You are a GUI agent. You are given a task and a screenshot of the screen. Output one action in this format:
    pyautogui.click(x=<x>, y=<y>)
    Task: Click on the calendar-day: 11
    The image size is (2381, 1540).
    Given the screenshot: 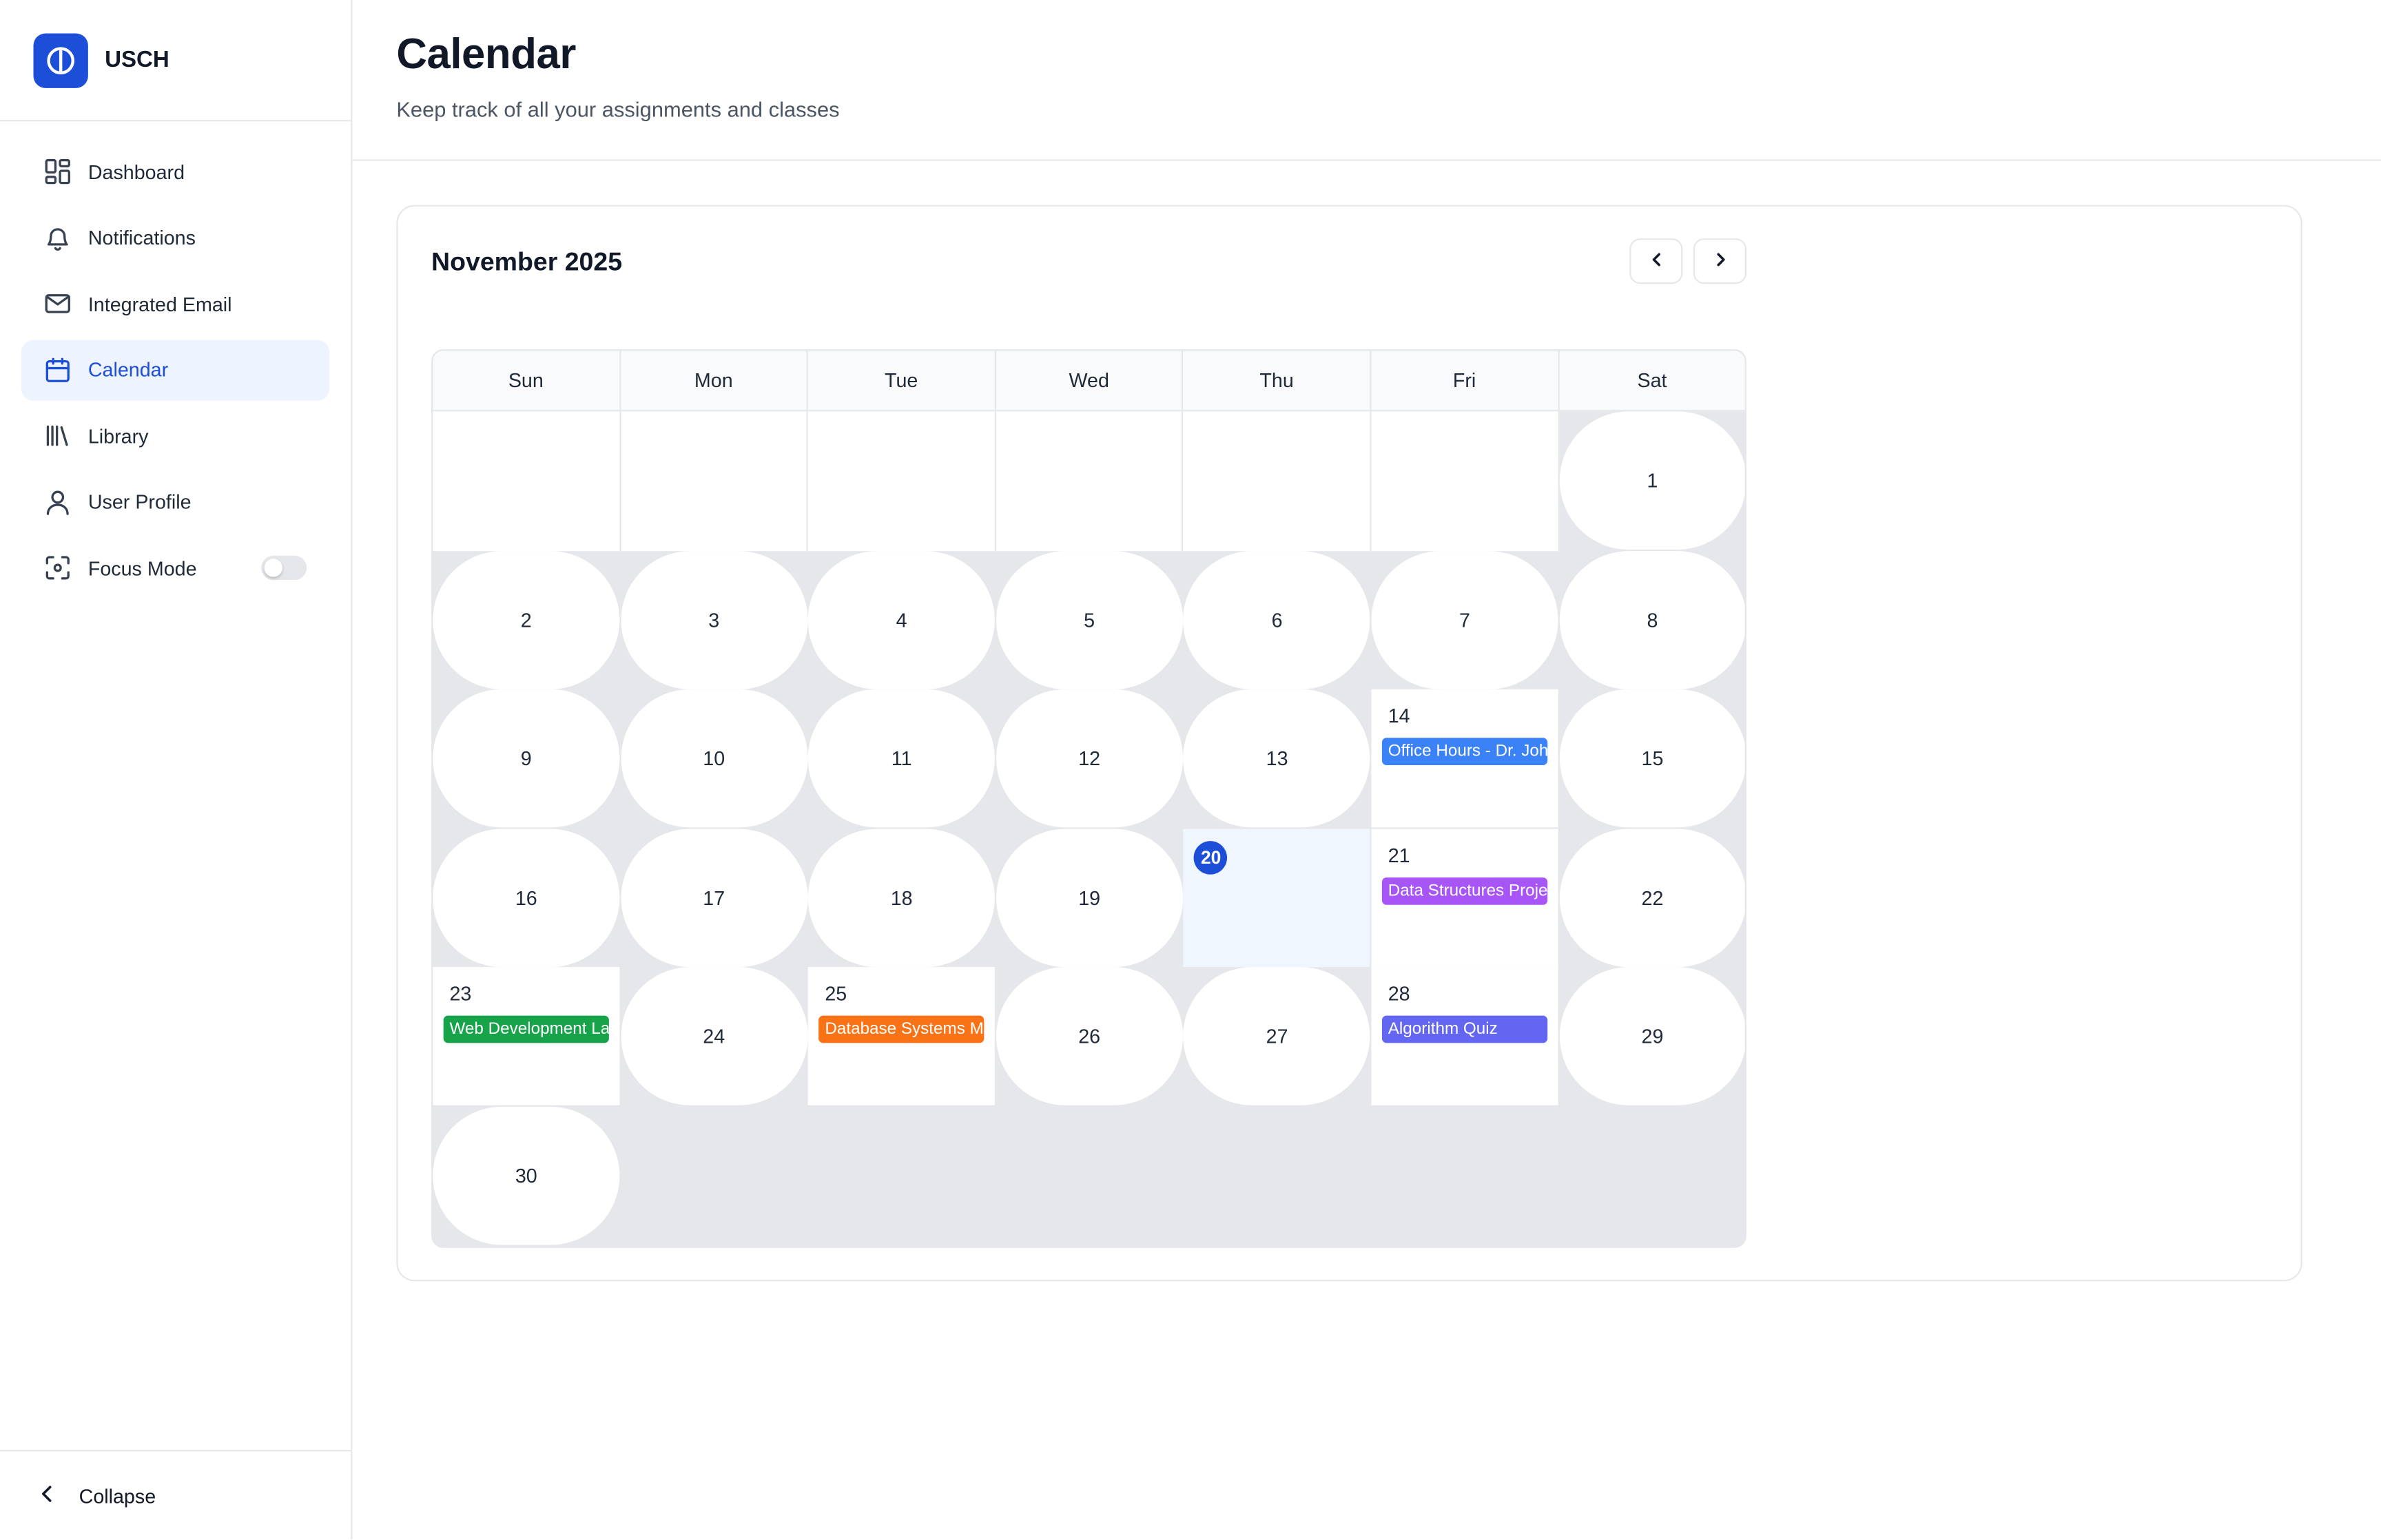 What is the action you would take?
    pyautogui.click(x=902, y=758)
    